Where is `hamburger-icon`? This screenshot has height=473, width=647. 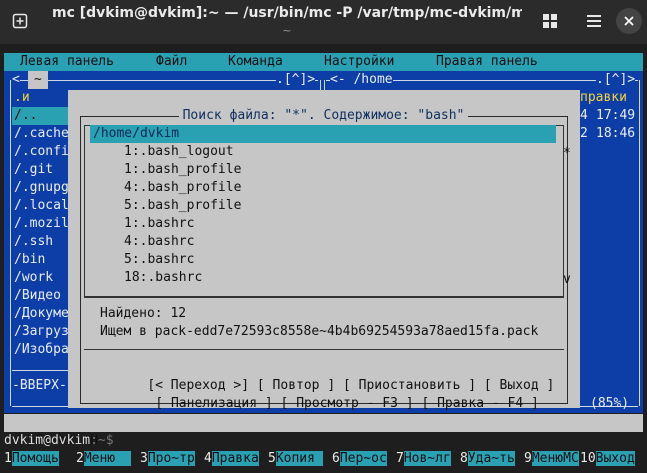
hamburger-icon is located at coordinates (594, 21).